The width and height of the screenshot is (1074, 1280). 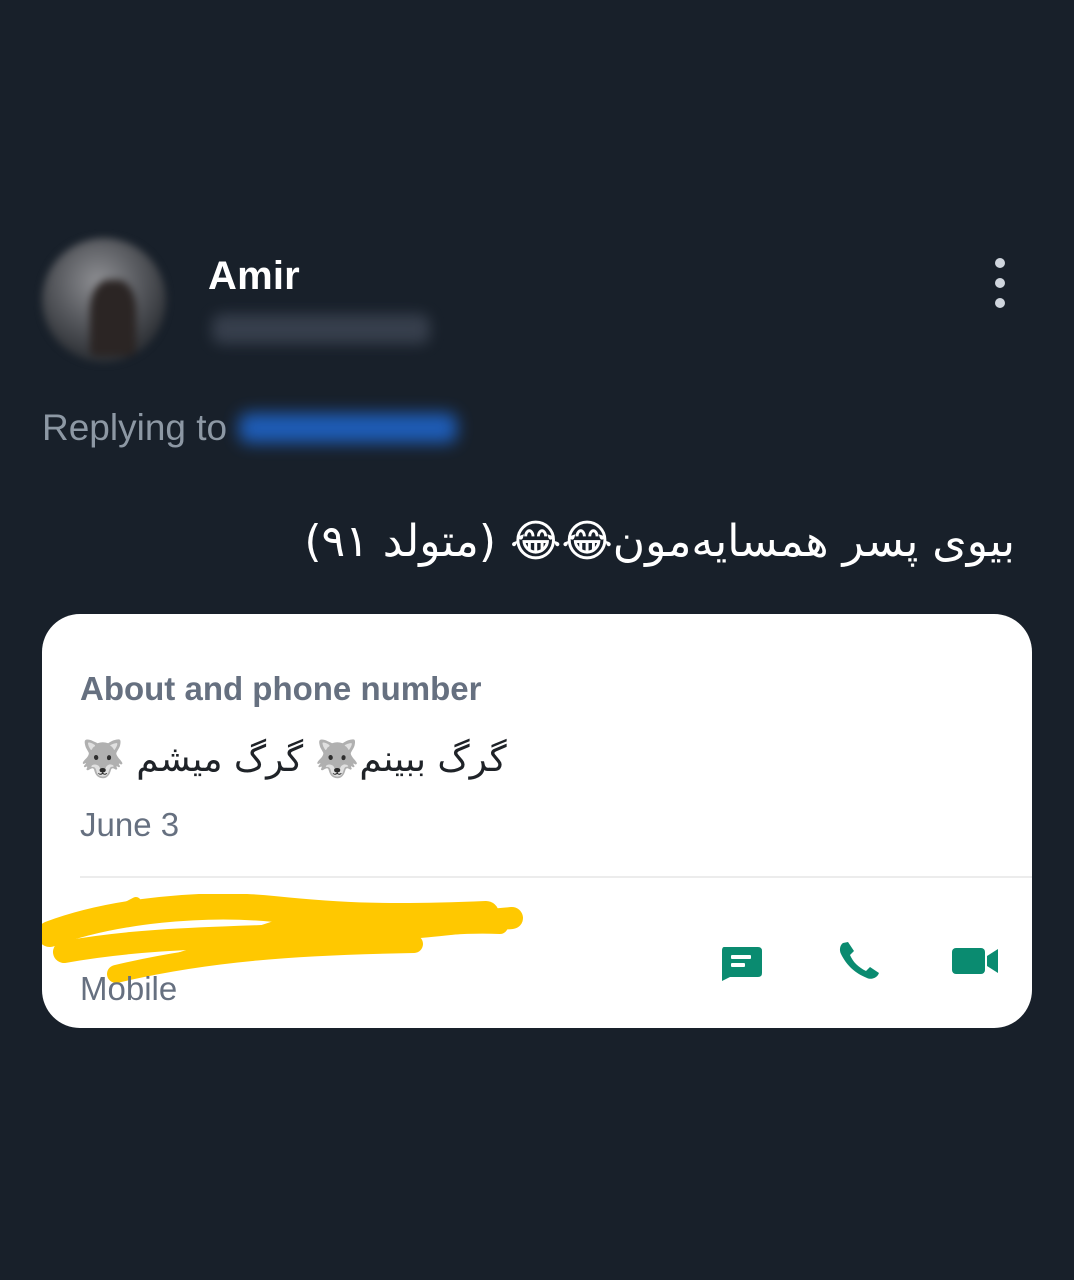 What do you see at coordinates (659, 541) in the screenshot?
I see `post-text: بیوی پسر همسایه‌مون😂😂 (متولد ۹۱)` at bounding box center [659, 541].